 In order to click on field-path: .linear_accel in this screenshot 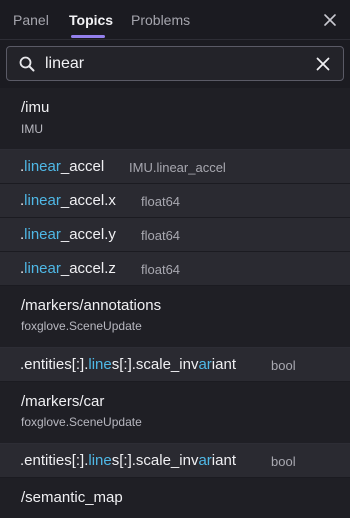, I will do `click(62, 166)`.